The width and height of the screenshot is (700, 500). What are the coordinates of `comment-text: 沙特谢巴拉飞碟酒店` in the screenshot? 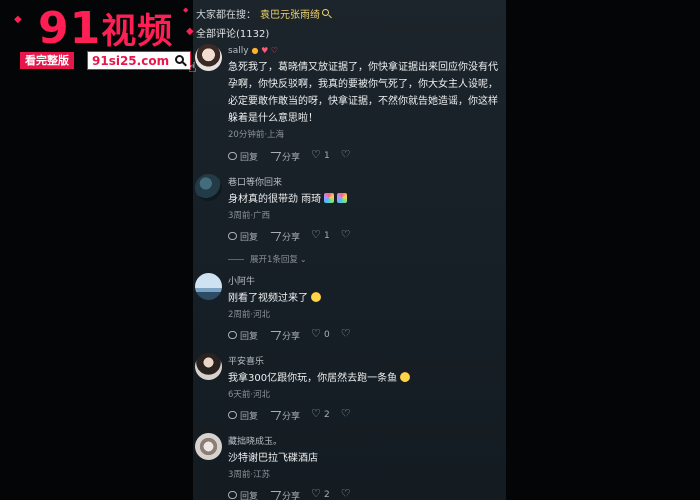 It's located at (273, 458).